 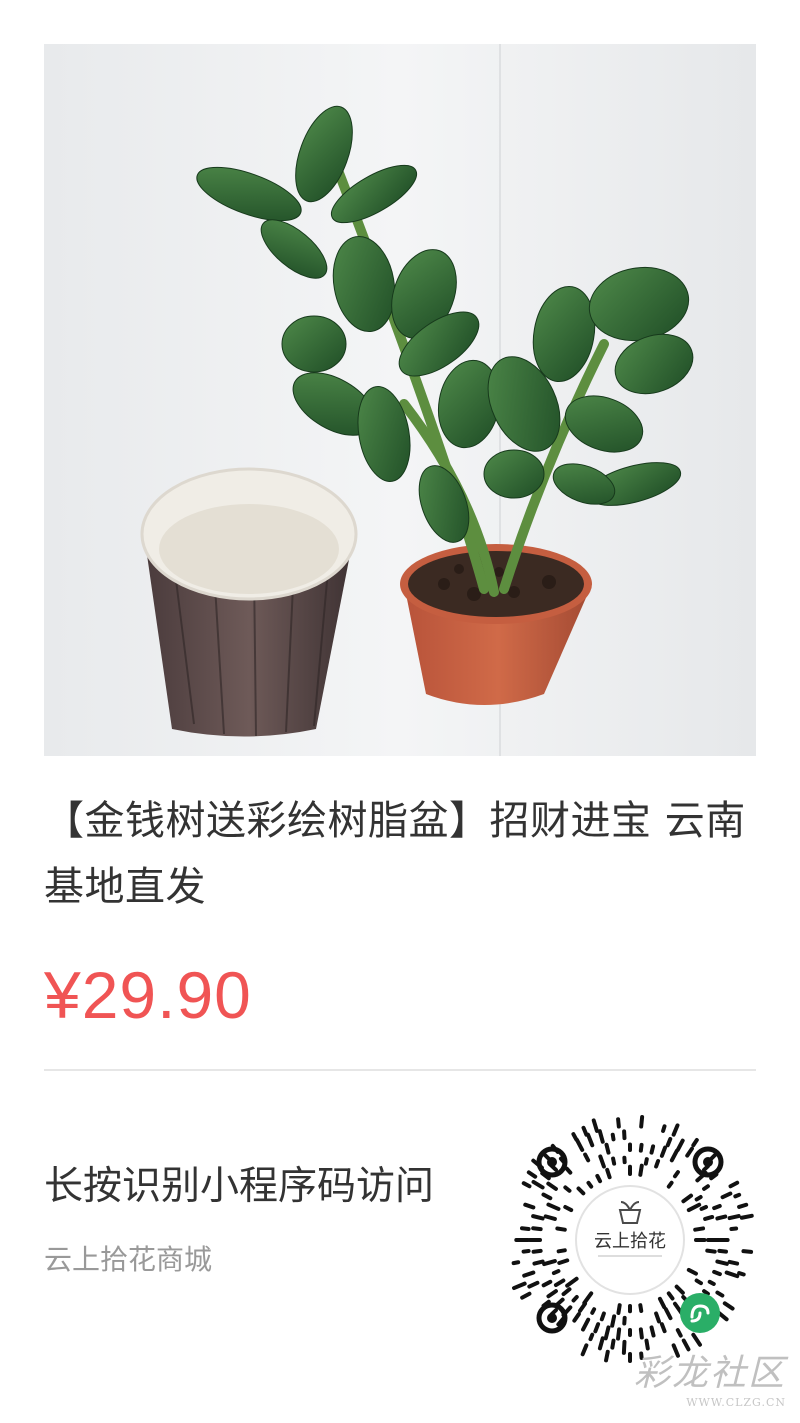 I want to click on shop-name: 云上拾花商城, so click(x=128, y=1259).